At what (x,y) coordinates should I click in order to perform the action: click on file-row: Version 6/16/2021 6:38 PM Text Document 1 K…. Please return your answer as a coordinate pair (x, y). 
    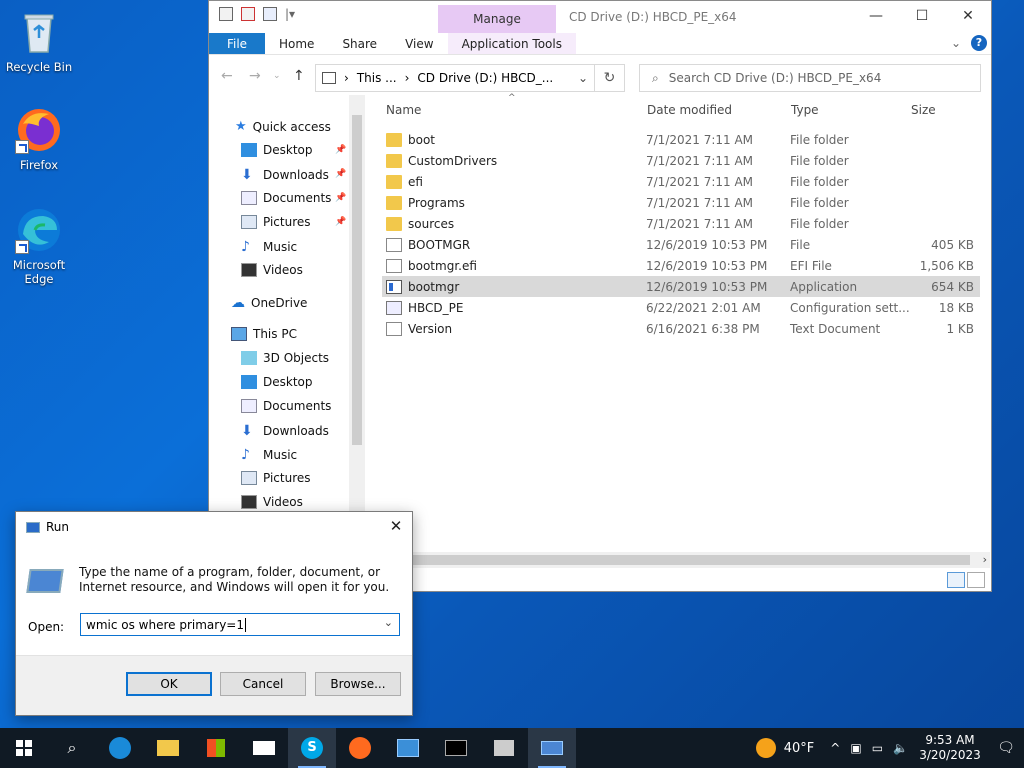
    Looking at the image, I should click on (681, 328).